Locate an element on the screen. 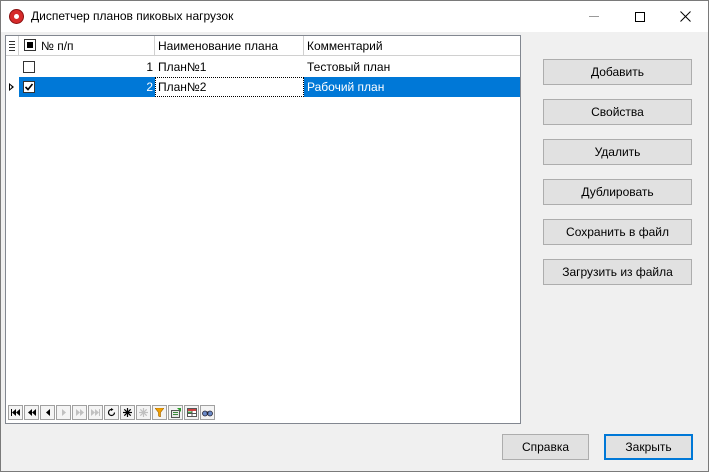  app-icon is located at coordinates (16, 16).